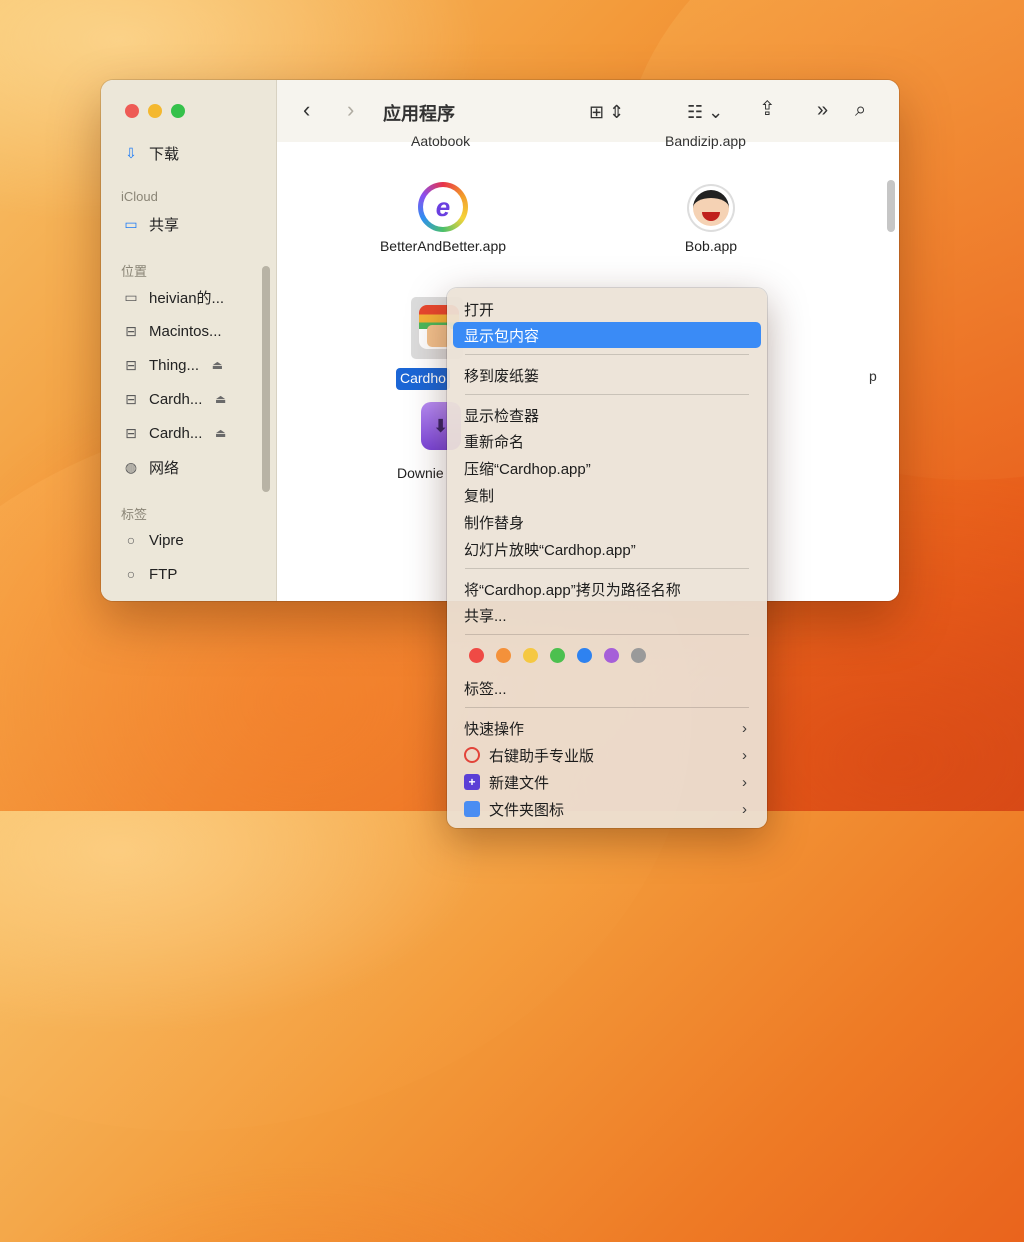 The width and height of the screenshot is (1024, 1242). I want to click on sidebar-item-tag-ftp: ○ FTP, so click(149, 574).